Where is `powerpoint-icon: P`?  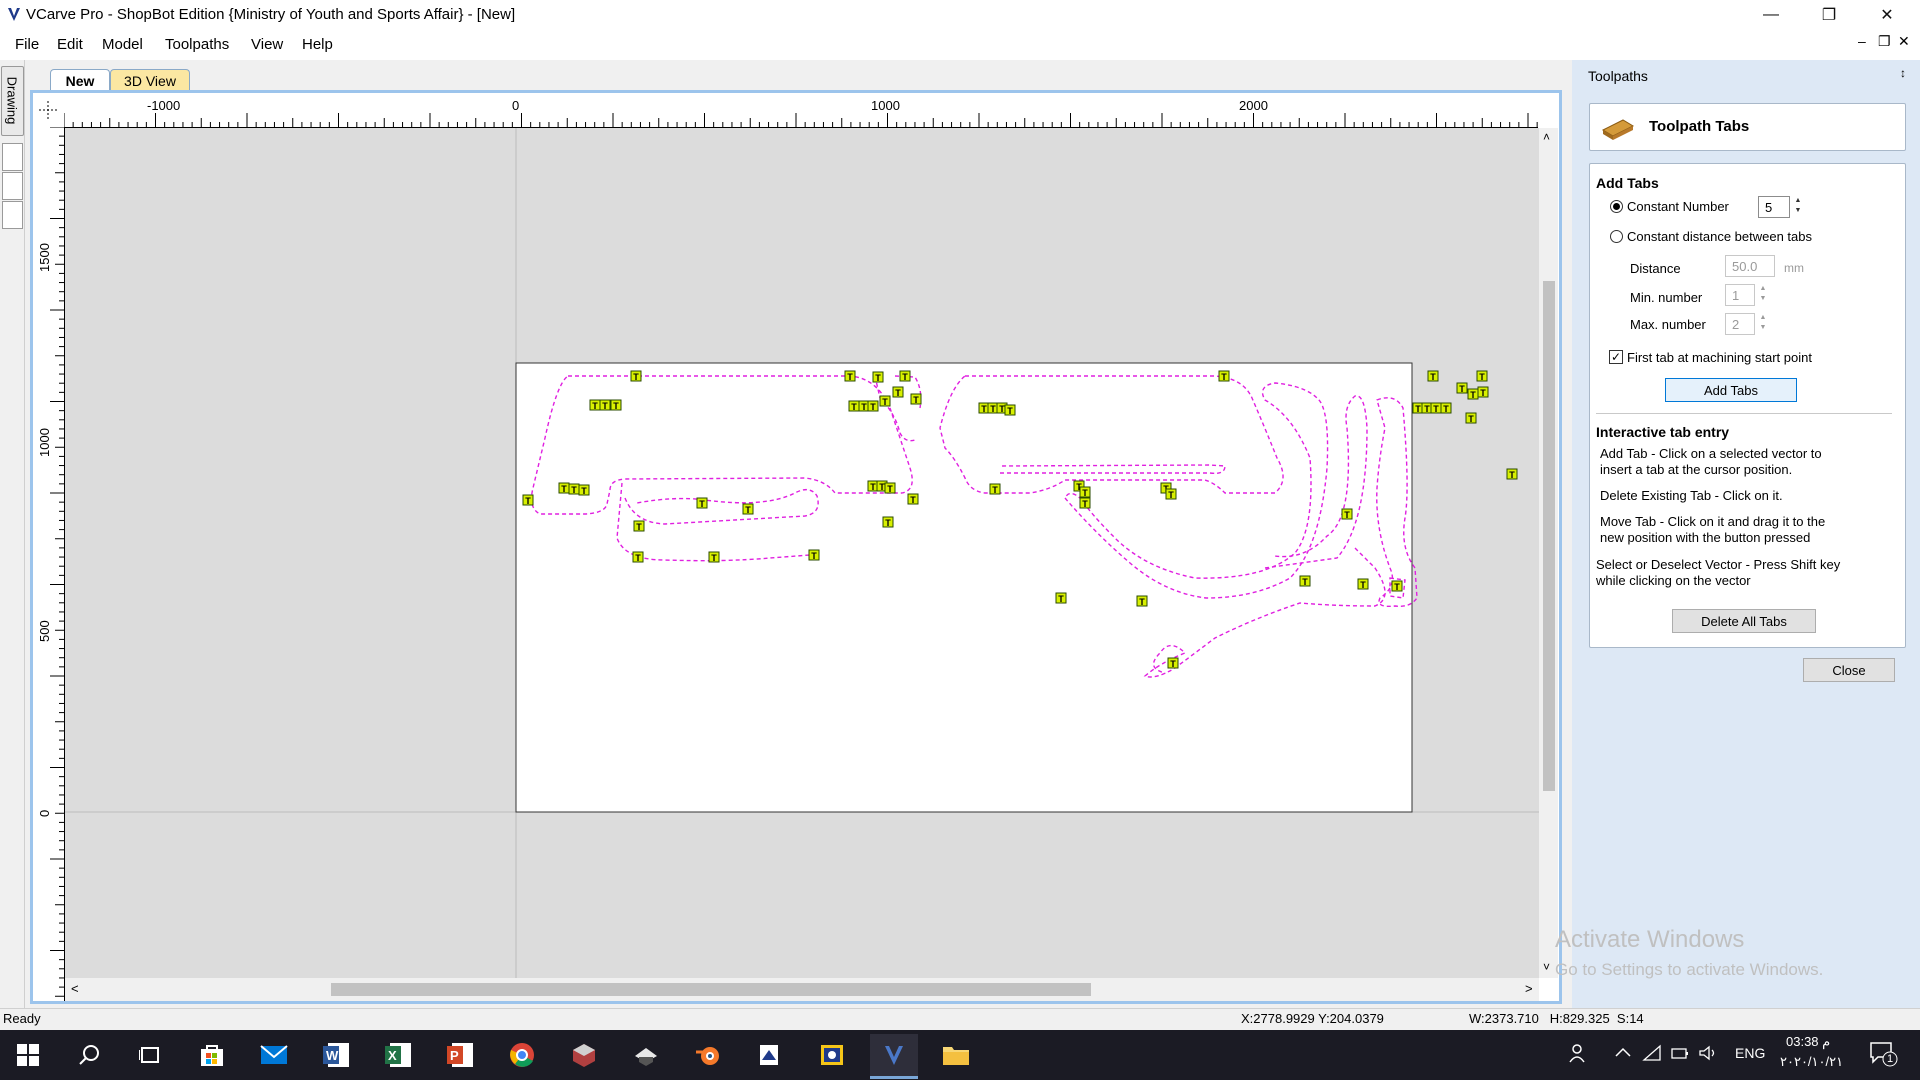
powerpoint-icon: P is located at coordinates (460, 1055).